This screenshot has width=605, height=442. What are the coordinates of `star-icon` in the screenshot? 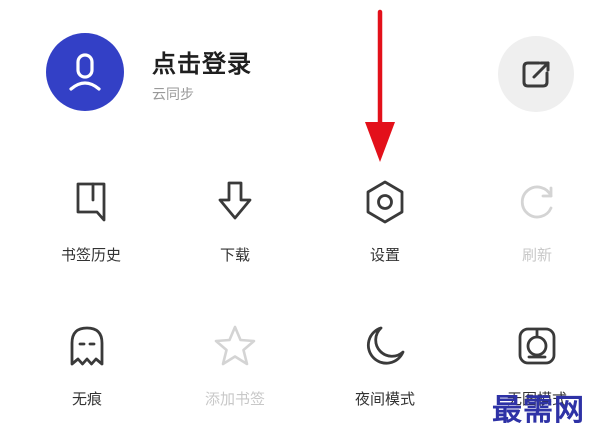 It's located at (235, 345).